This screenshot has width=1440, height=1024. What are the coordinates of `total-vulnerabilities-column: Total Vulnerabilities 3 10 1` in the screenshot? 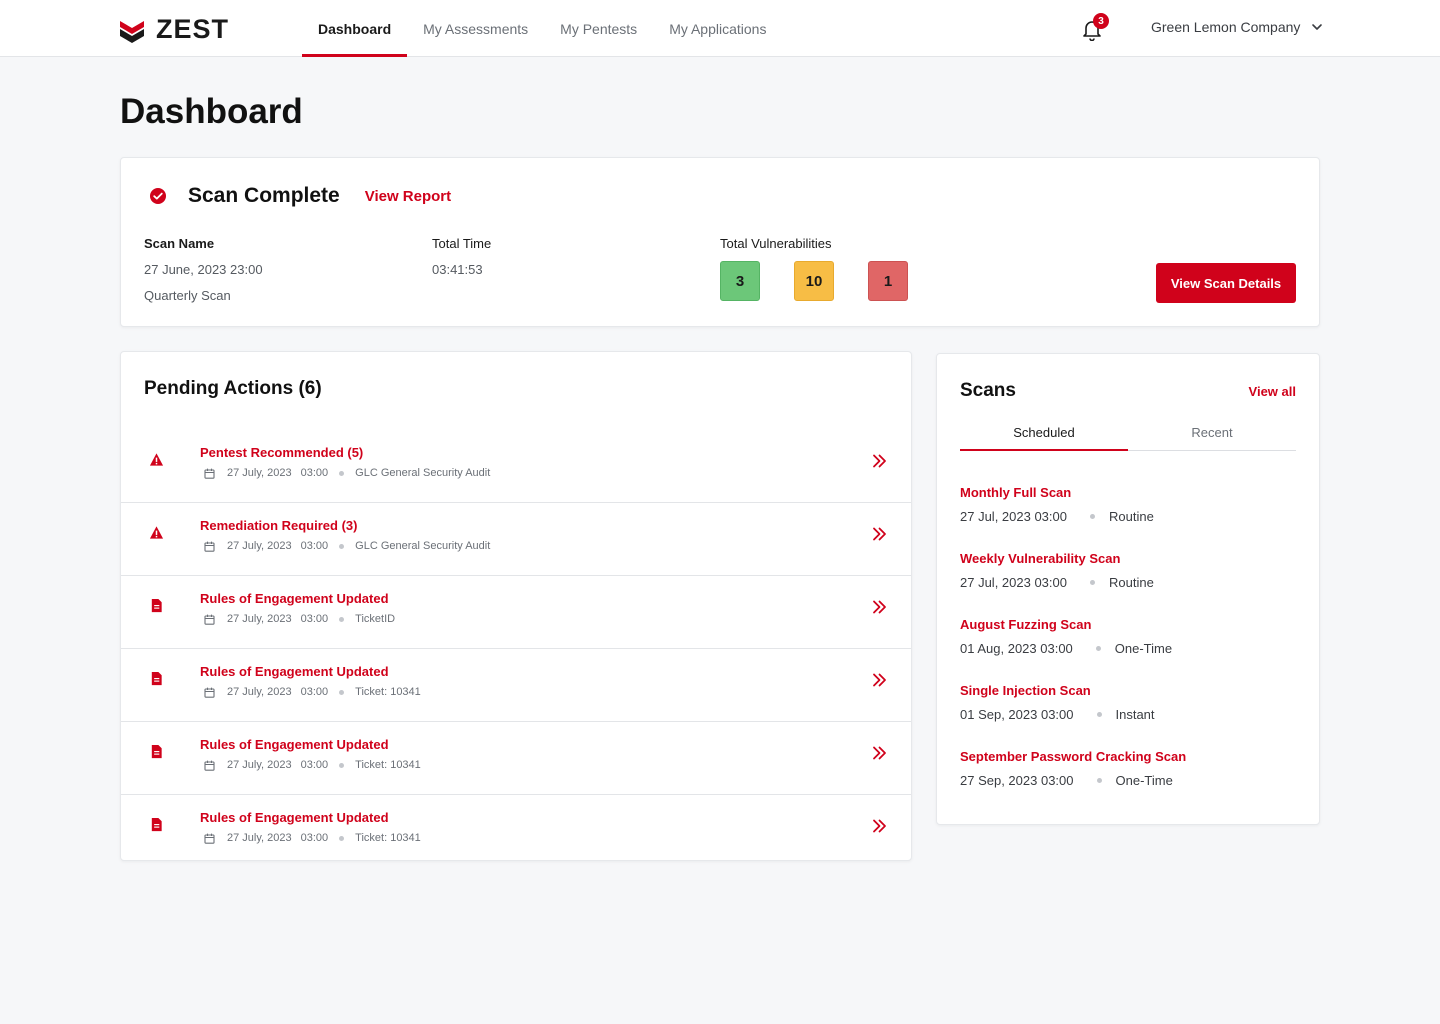 It's located at (814, 268).